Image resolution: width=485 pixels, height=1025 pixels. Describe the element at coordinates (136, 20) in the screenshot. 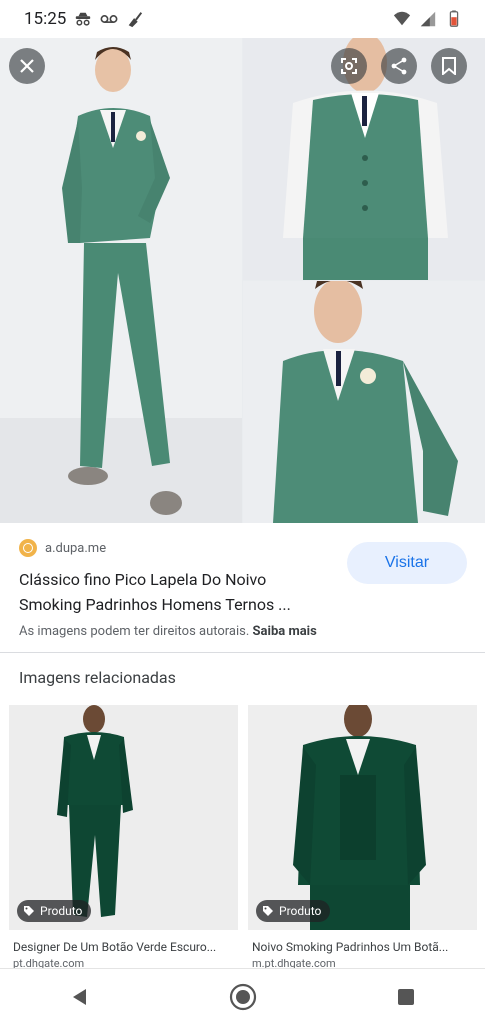

I see `clean-icon` at that location.